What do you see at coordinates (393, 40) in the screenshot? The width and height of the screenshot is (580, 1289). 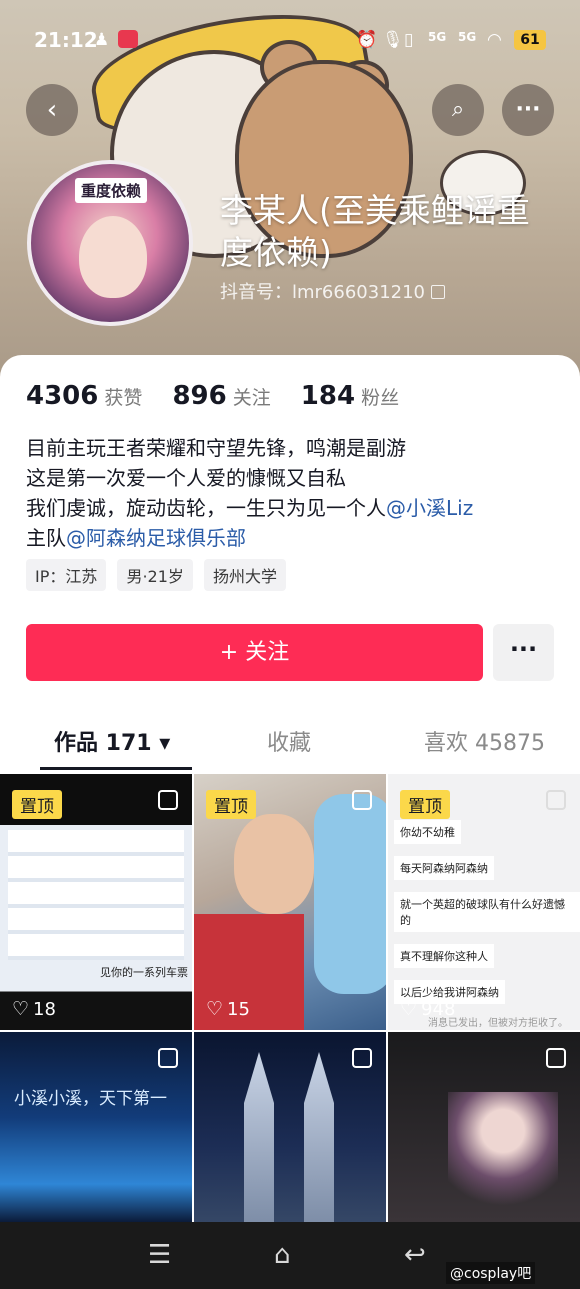 I see `mute-icon: 🎙` at bounding box center [393, 40].